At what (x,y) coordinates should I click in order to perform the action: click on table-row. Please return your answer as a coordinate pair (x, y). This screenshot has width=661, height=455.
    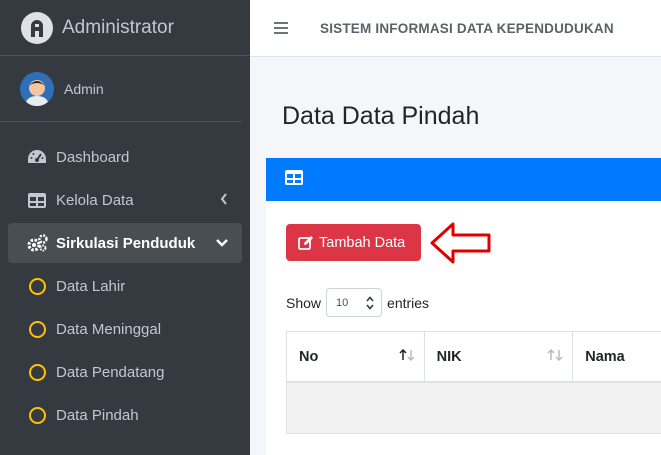
    Looking at the image, I should click on (474, 408).